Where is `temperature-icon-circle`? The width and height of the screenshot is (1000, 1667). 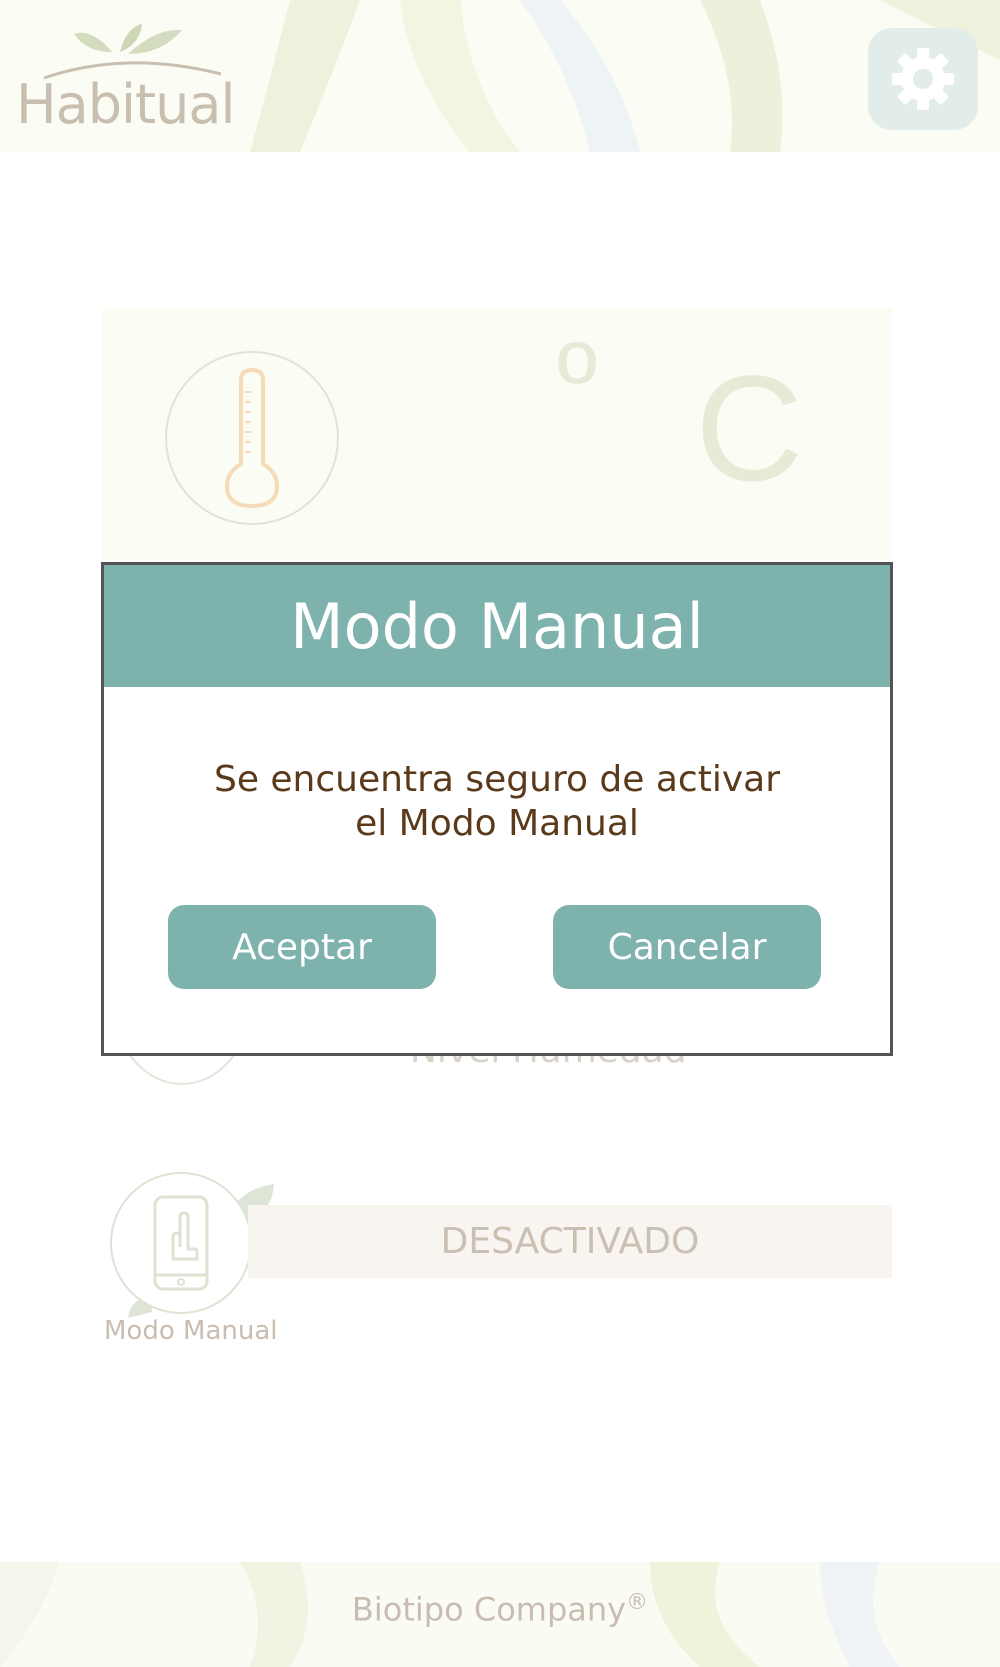
temperature-icon-circle is located at coordinates (252, 438).